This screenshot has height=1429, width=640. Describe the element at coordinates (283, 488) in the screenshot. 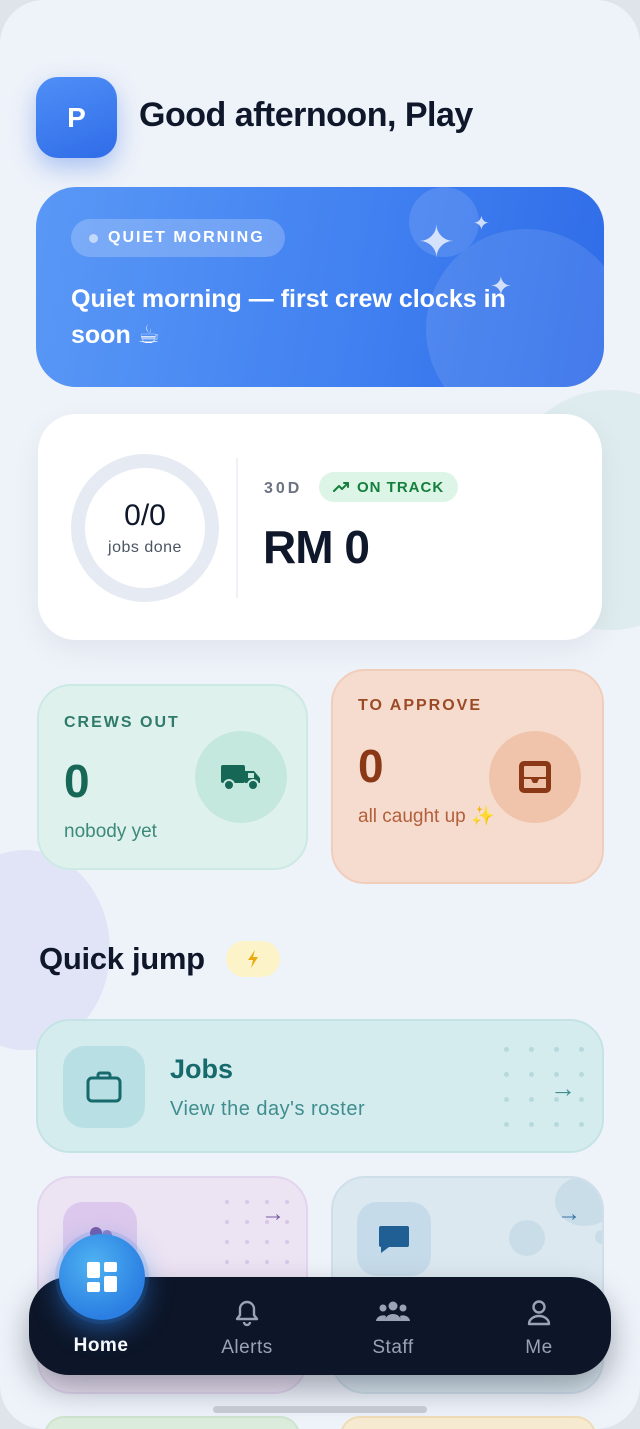

I see `period-label: 30D` at that location.